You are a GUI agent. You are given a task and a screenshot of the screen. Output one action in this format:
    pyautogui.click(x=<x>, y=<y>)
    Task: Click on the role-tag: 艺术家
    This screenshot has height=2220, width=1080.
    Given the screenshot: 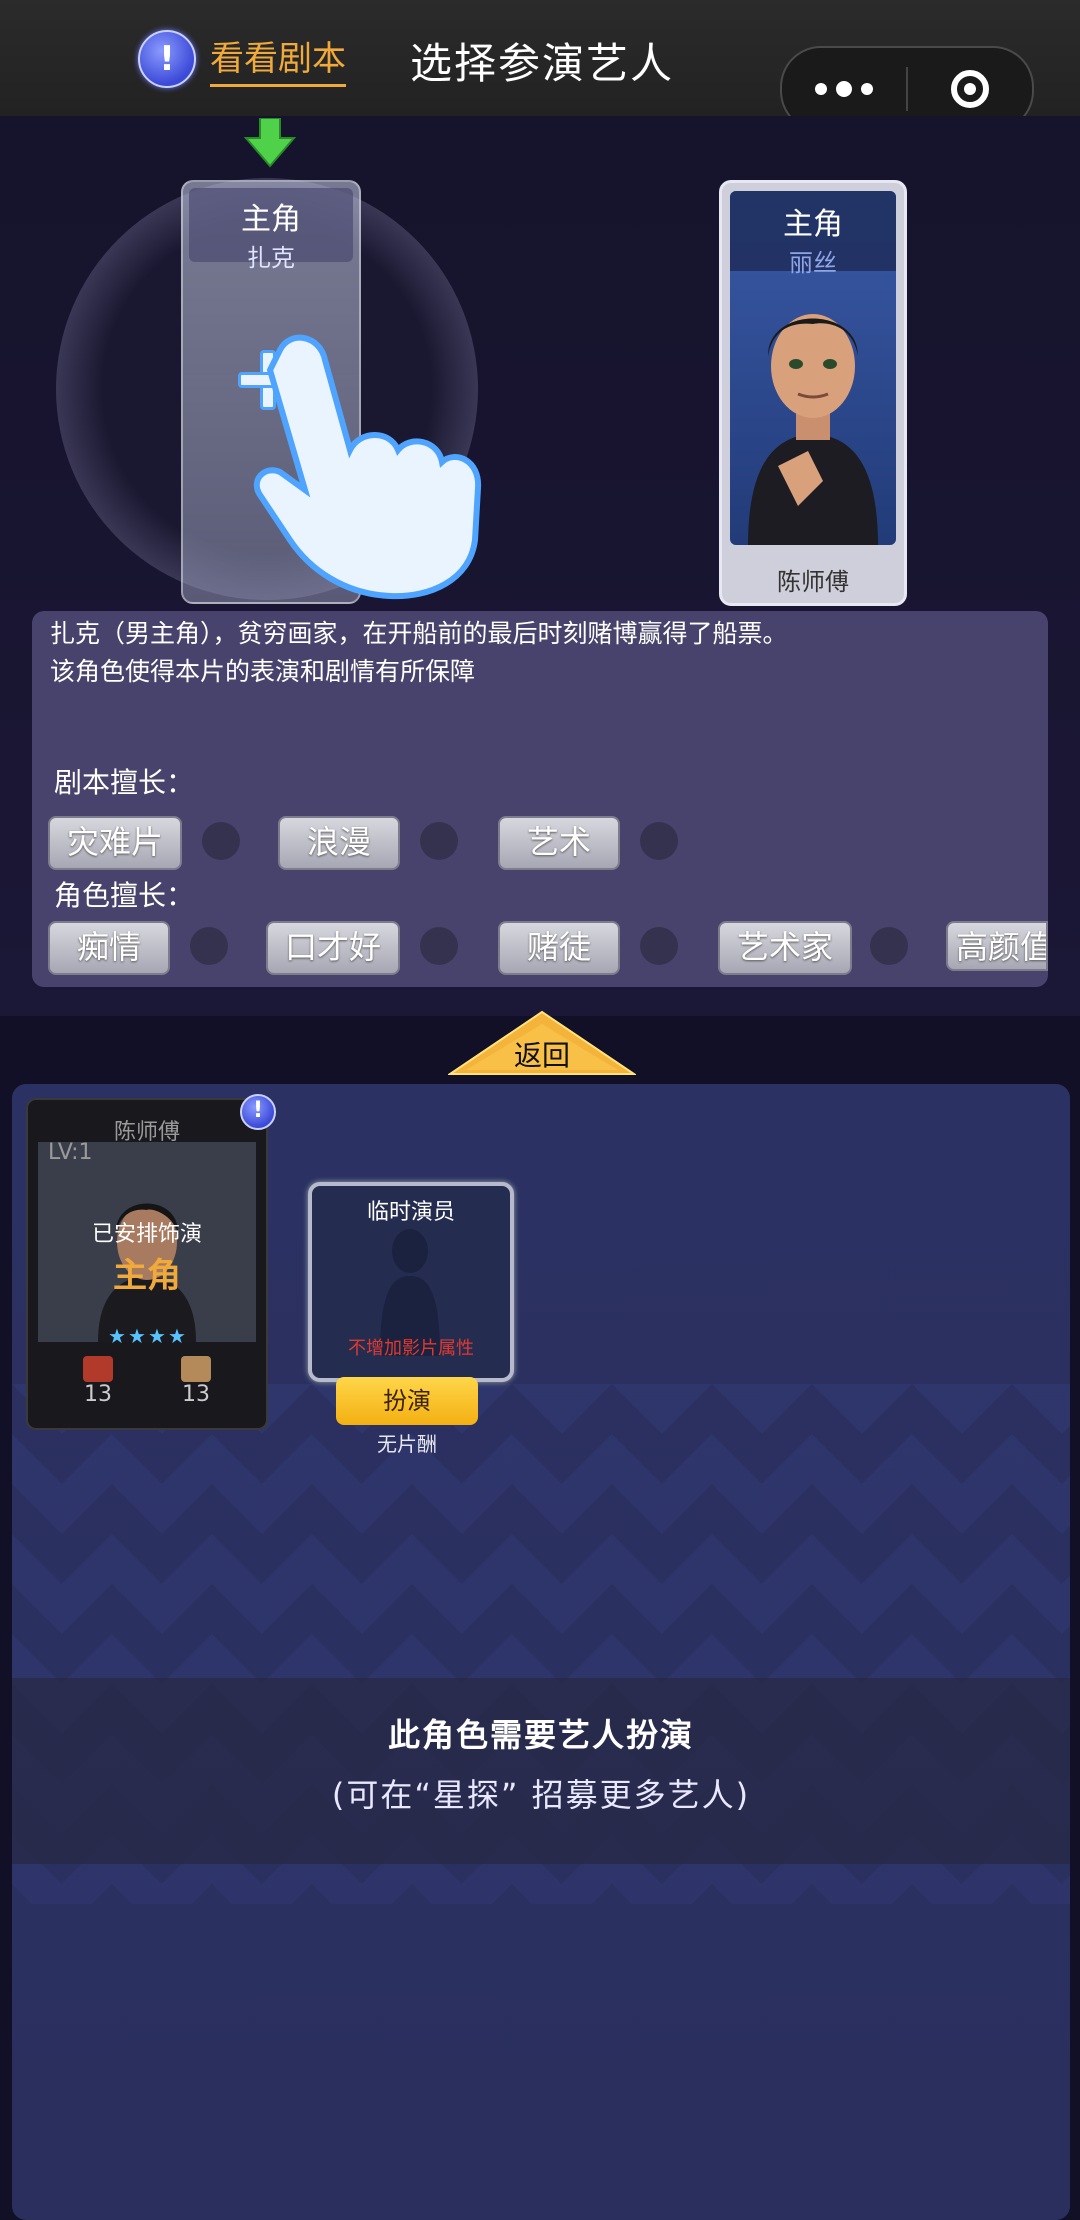 What is the action you would take?
    pyautogui.click(x=785, y=948)
    